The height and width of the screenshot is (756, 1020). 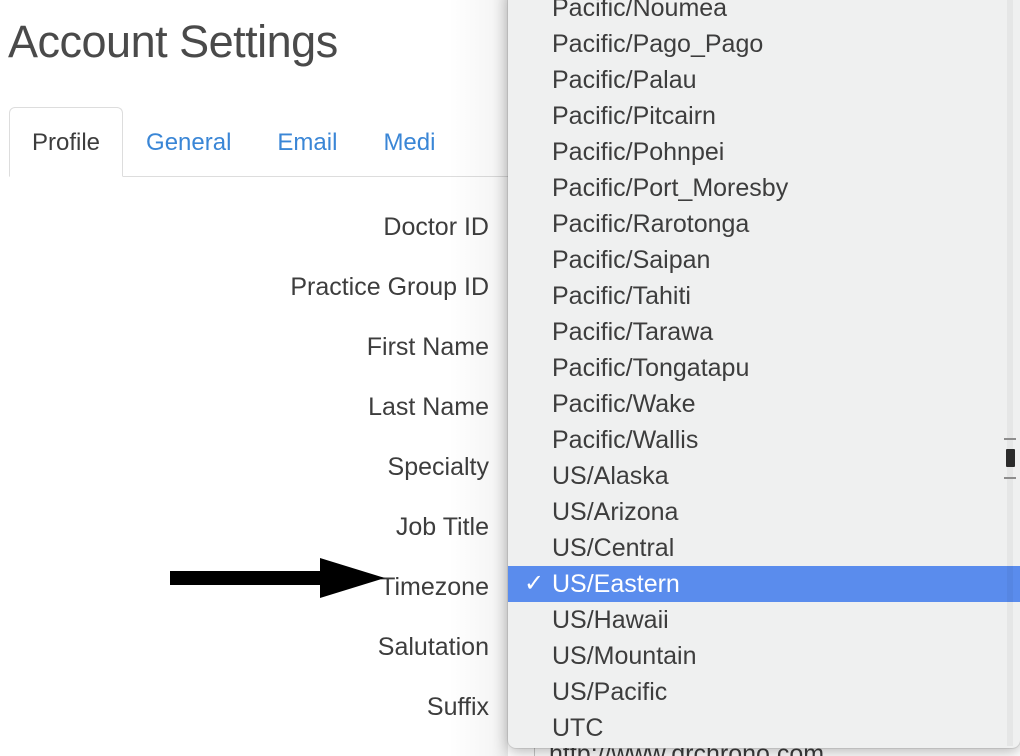 I want to click on form-row: Timezone, so click(x=250, y=602).